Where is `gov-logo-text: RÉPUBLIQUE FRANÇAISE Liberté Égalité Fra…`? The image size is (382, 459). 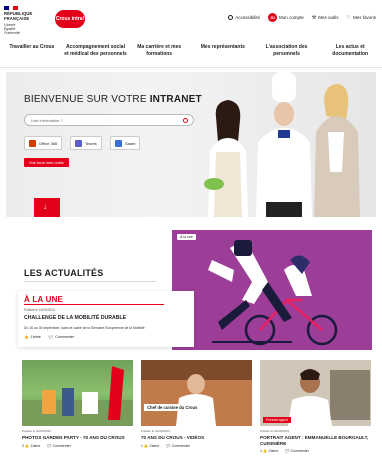 gov-logo-text: RÉPUBLIQUE FRANÇAISE Liberté Égalité Fra… is located at coordinates (18, 23).